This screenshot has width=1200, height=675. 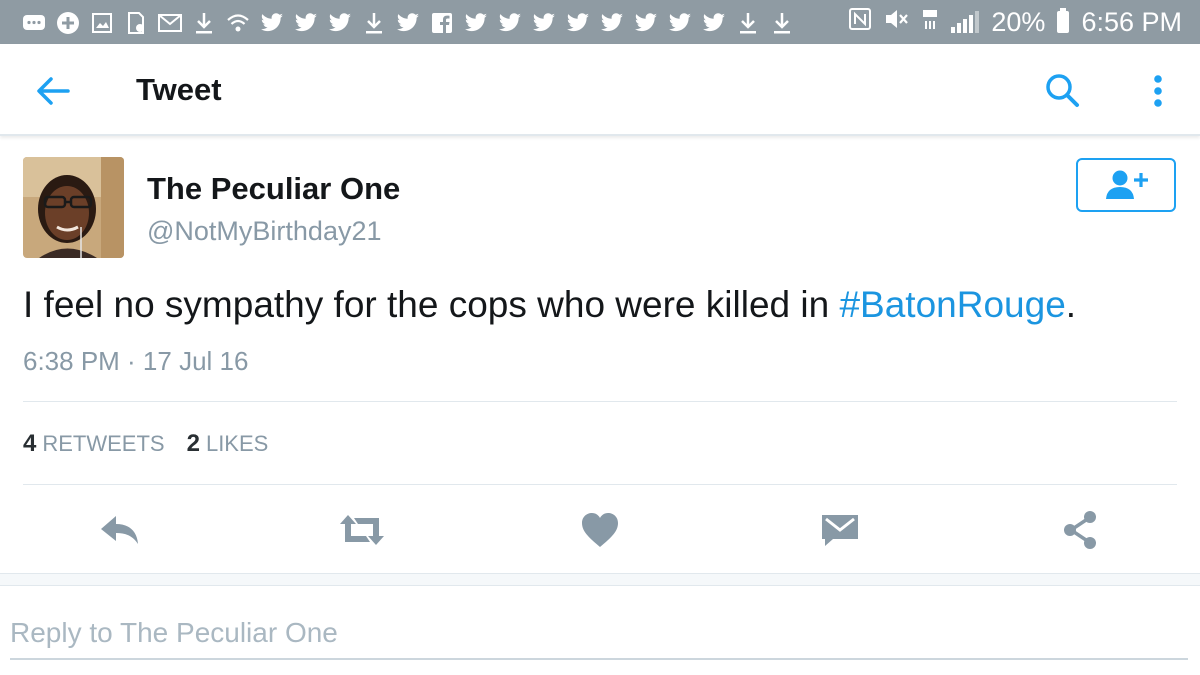 I want to click on battery-text: 20%, so click(x=1018, y=21).